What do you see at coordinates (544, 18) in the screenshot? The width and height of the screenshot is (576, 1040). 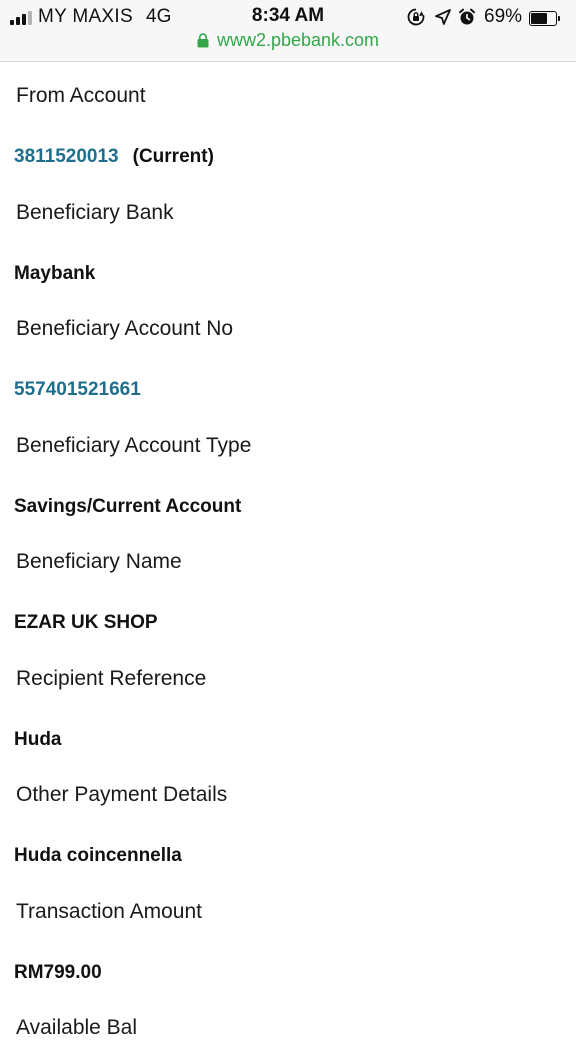 I see `battery-icon` at bounding box center [544, 18].